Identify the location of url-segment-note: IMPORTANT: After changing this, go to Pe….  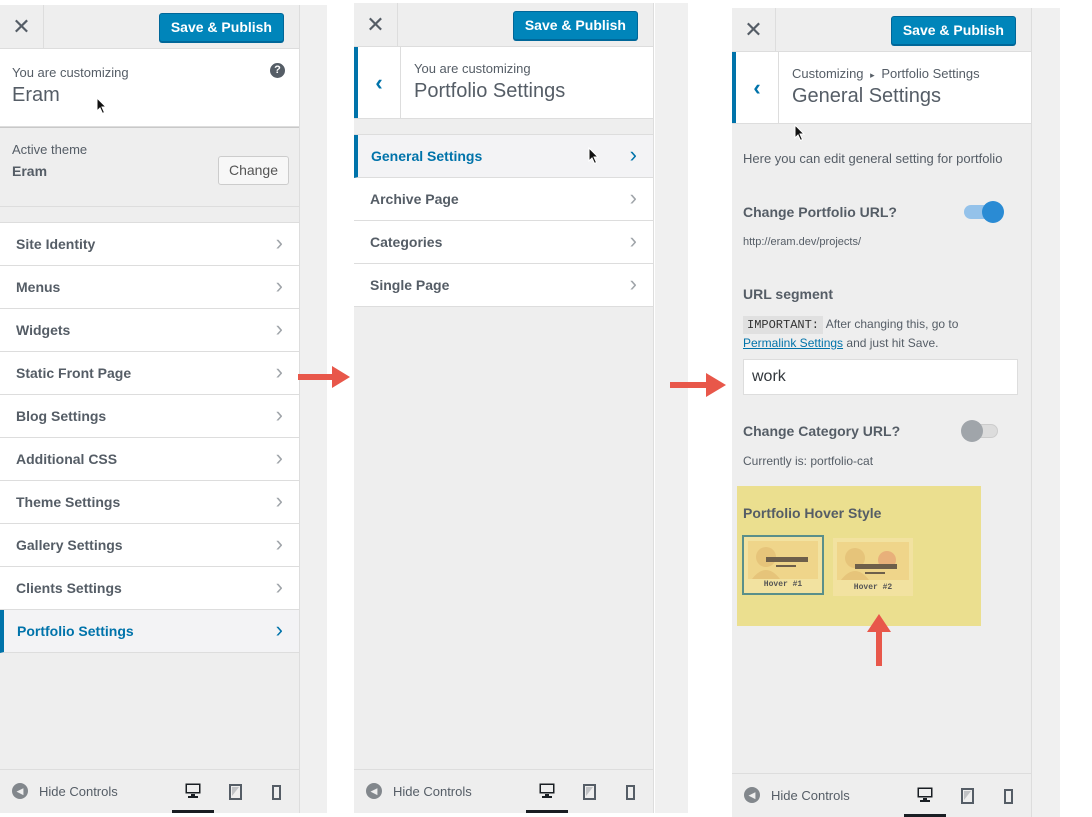
(883, 333).